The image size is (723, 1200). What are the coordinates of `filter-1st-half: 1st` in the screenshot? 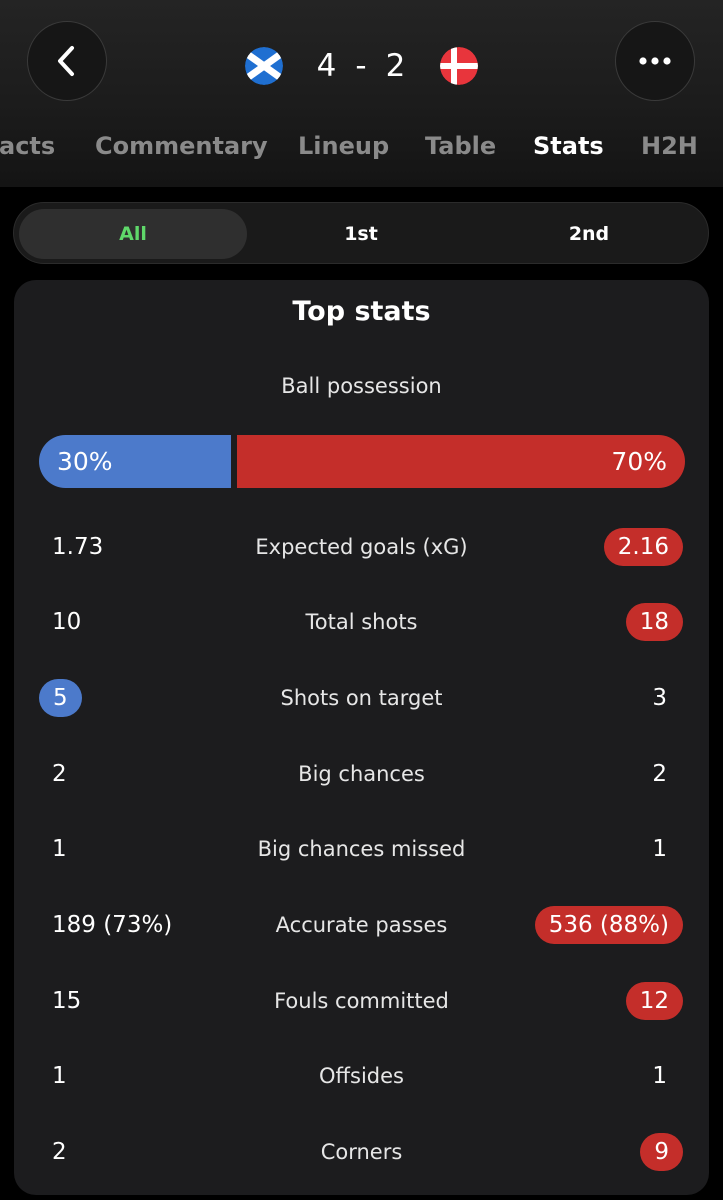 It's located at (361, 234).